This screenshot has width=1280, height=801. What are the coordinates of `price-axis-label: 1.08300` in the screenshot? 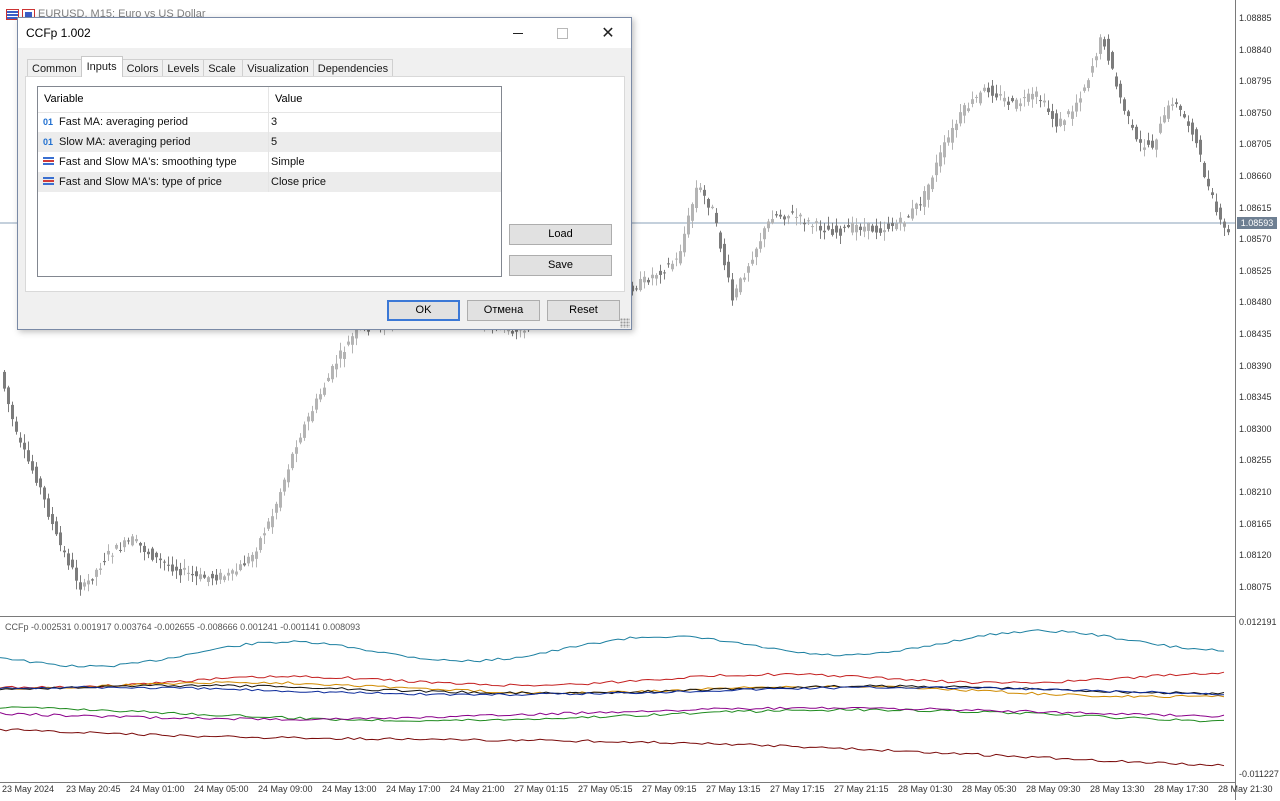 It's located at (1255, 428).